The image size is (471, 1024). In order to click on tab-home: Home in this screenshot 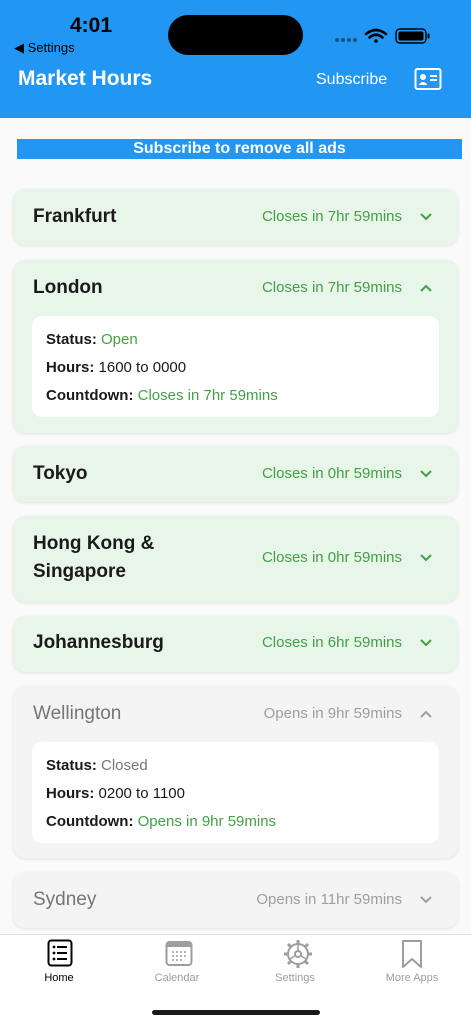, I will do `click(59, 965)`.